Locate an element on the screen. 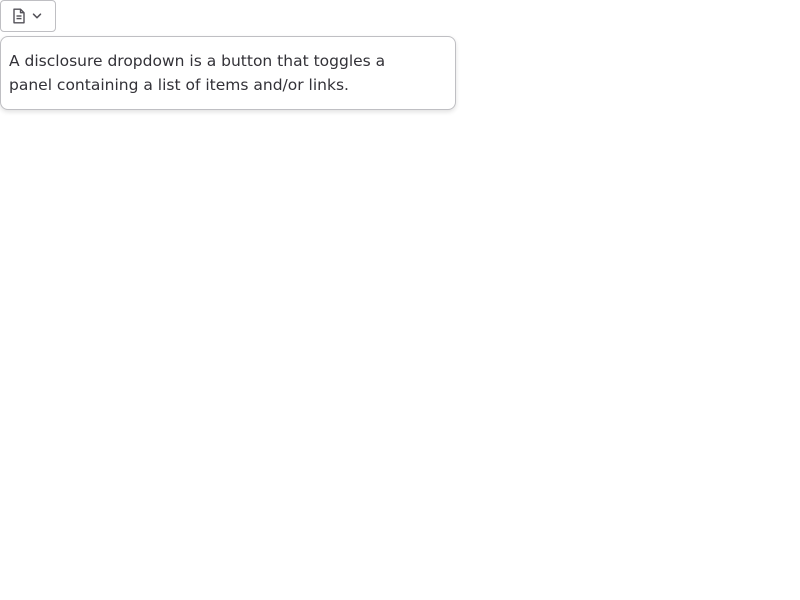  disclosure-dropdown-toggle is located at coordinates (28, 16).